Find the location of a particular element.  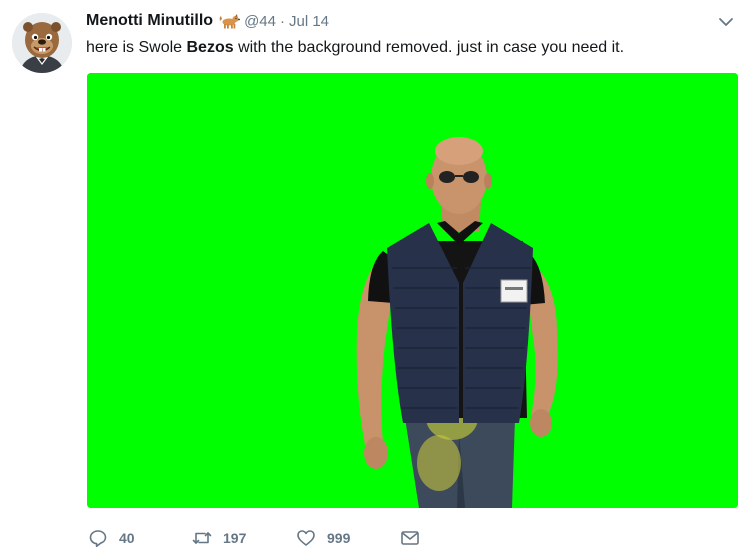

retweet-icon is located at coordinates (202, 538).